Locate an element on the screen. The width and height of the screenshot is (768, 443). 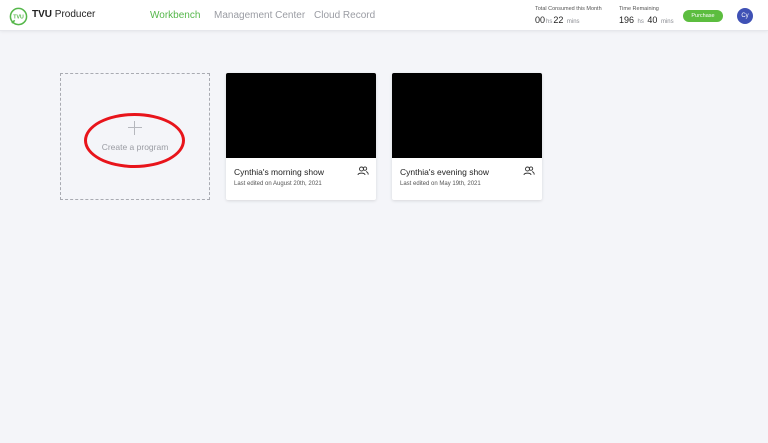
tvu-logo-icon: TVU is located at coordinates (18, 16).